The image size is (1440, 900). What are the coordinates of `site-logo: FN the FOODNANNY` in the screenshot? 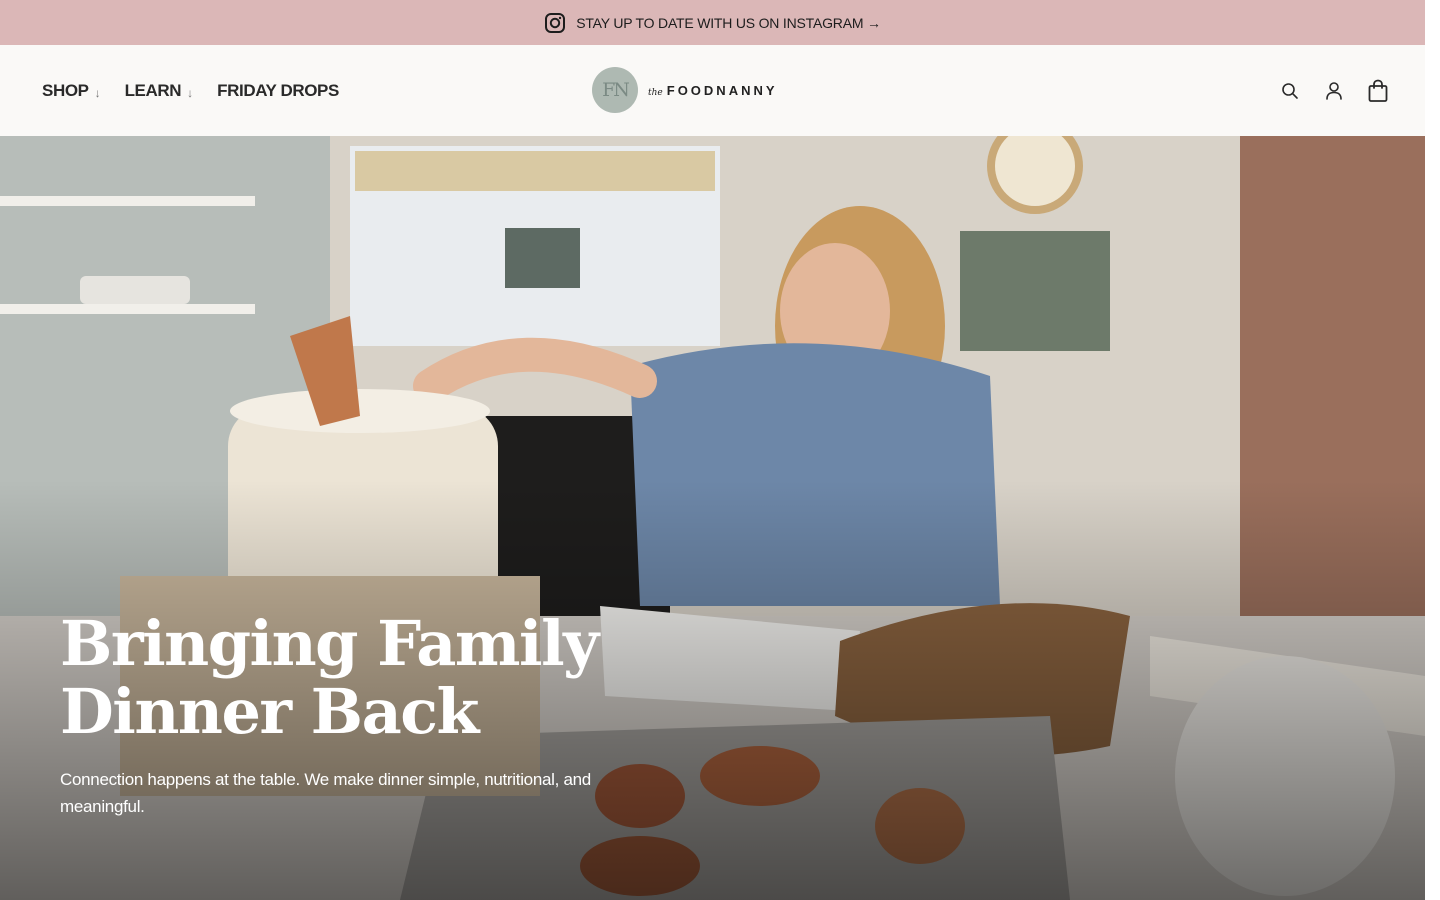 It's located at (685, 90).